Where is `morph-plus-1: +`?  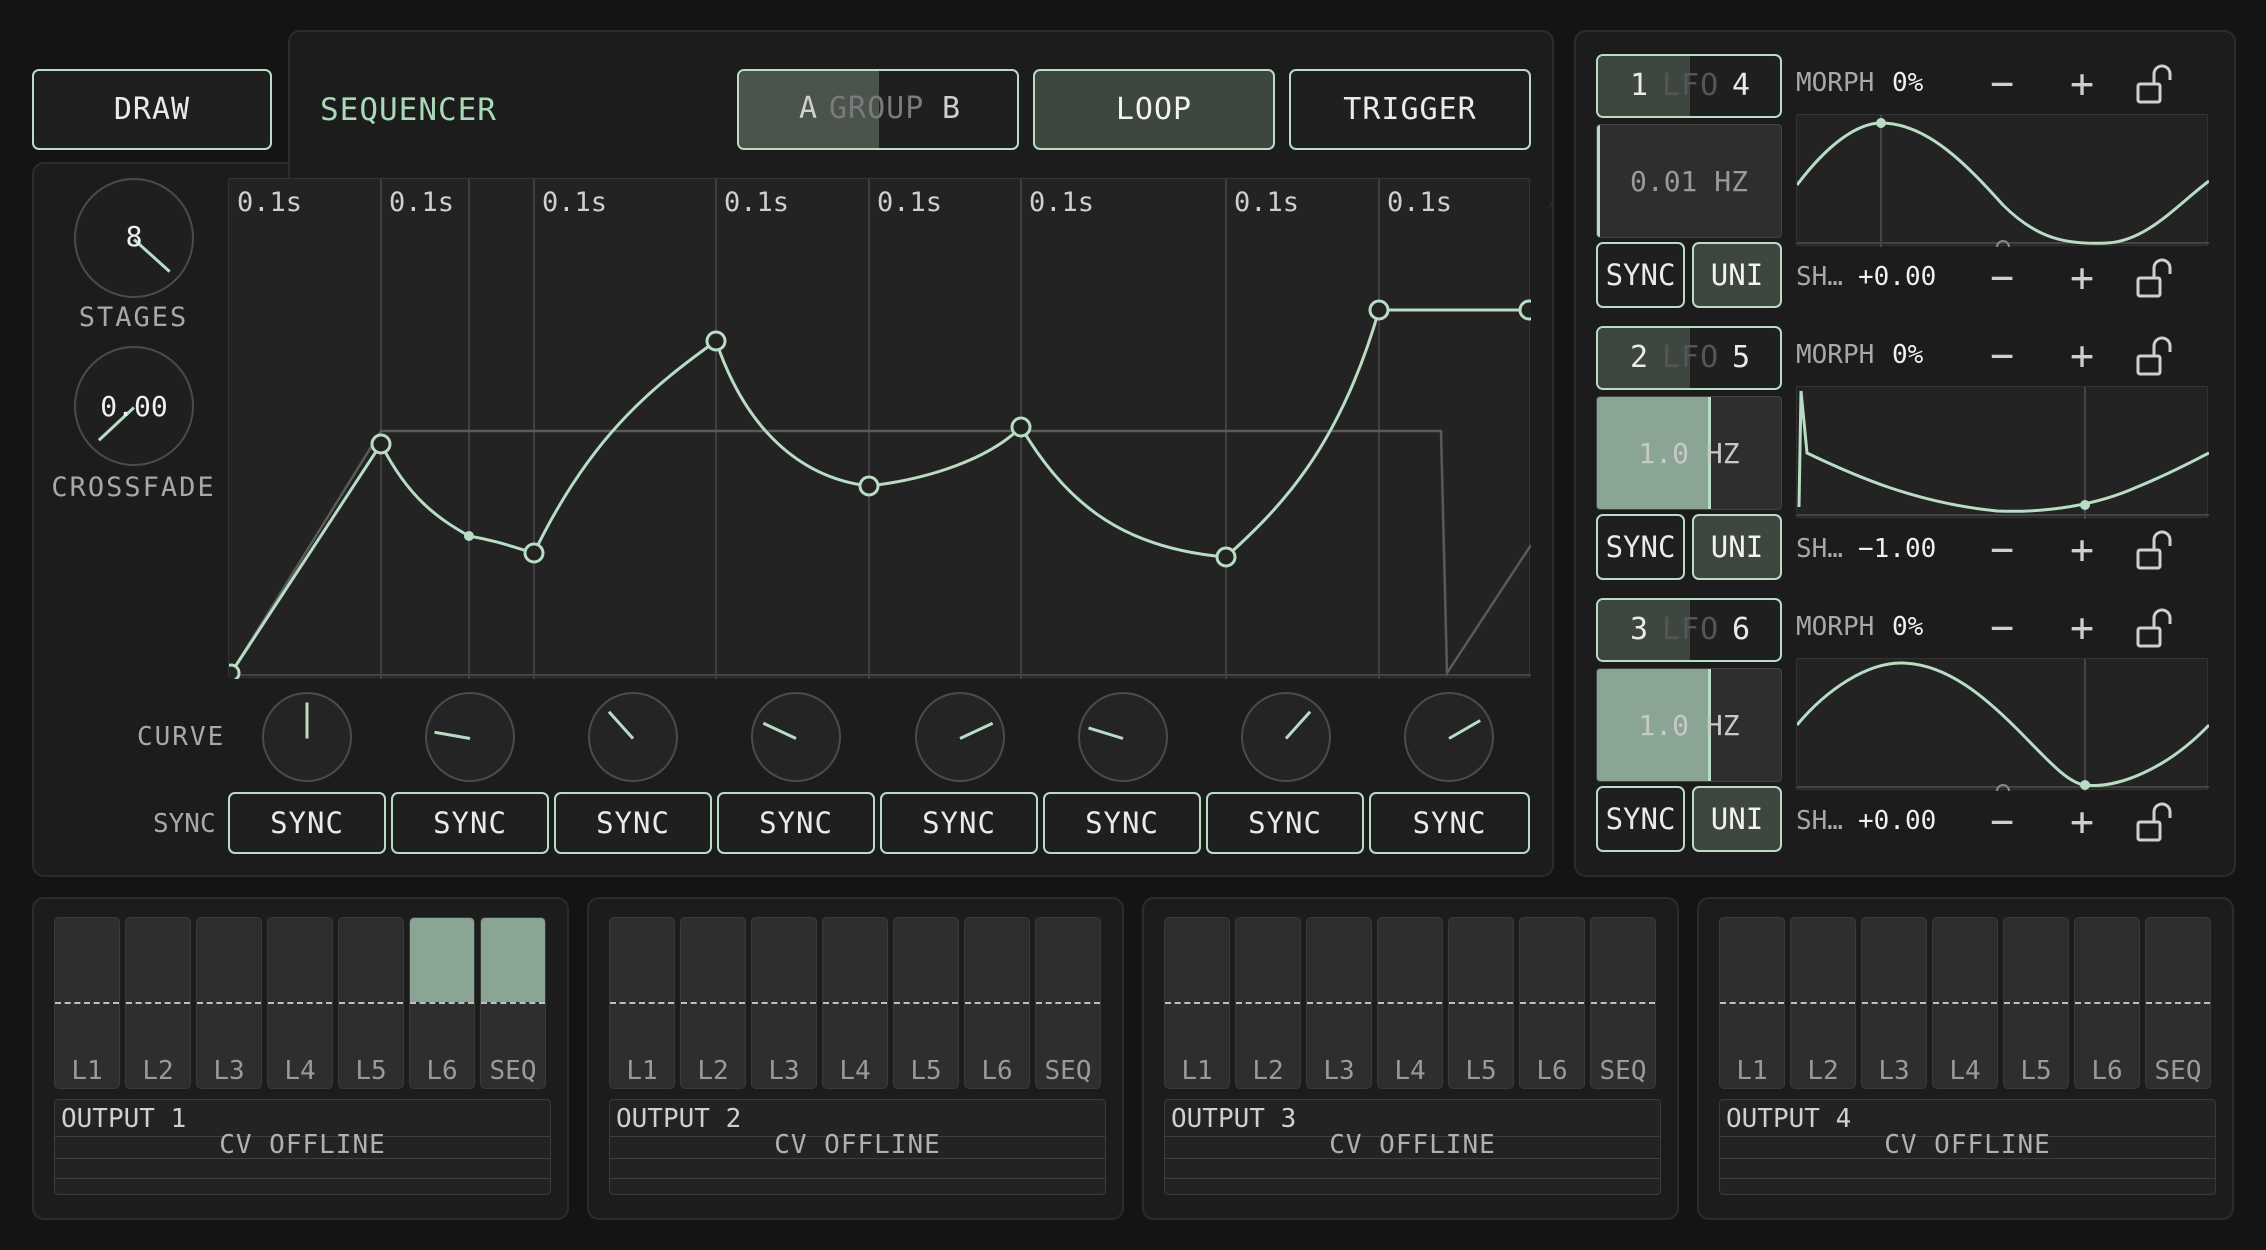
morph-plus-1: + is located at coordinates (2082, 84).